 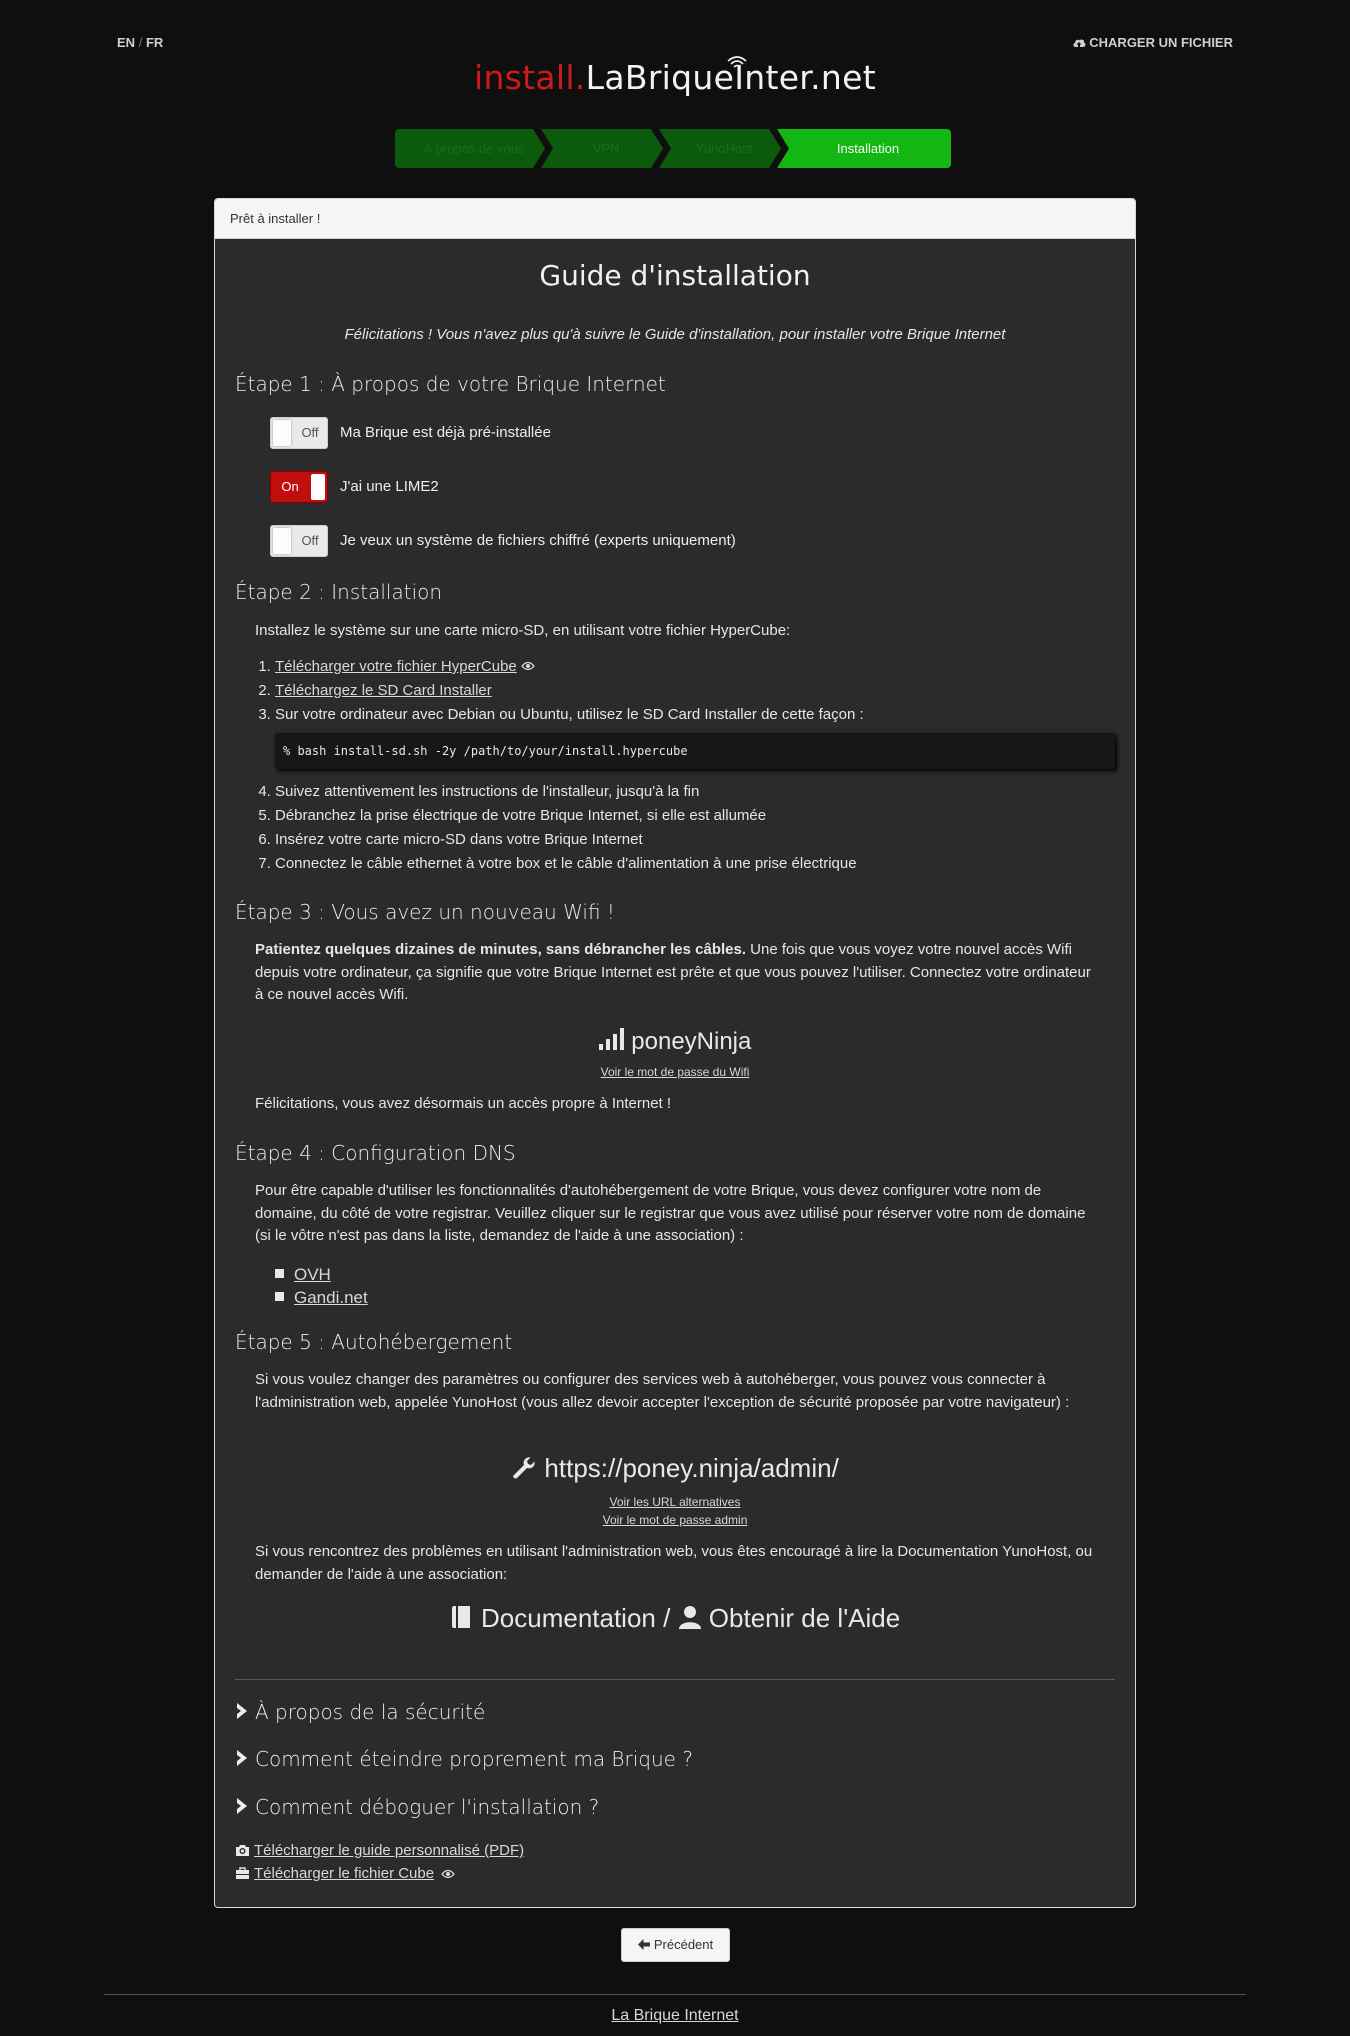 I want to click on wifi-password-link: Voir le mot de passe du Wifi, so click(x=675, y=1072).